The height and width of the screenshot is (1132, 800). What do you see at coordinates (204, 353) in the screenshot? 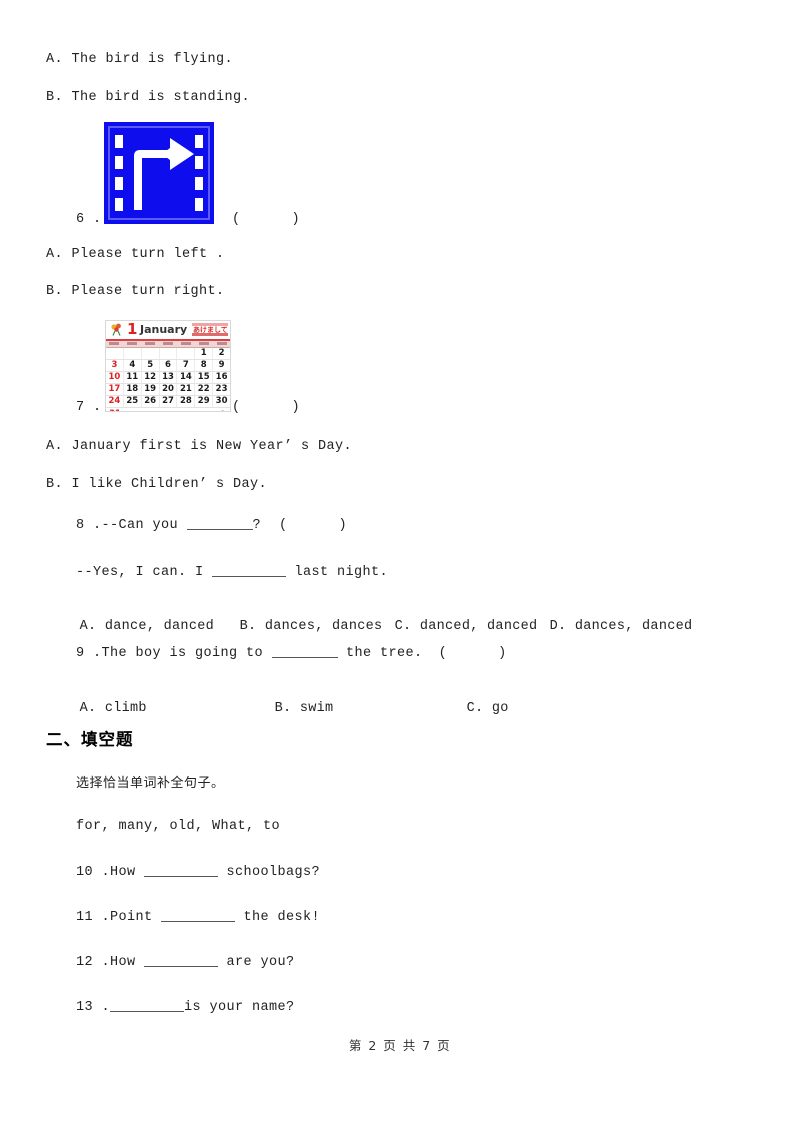
I see `calendar-day: 1` at bounding box center [204, 353].